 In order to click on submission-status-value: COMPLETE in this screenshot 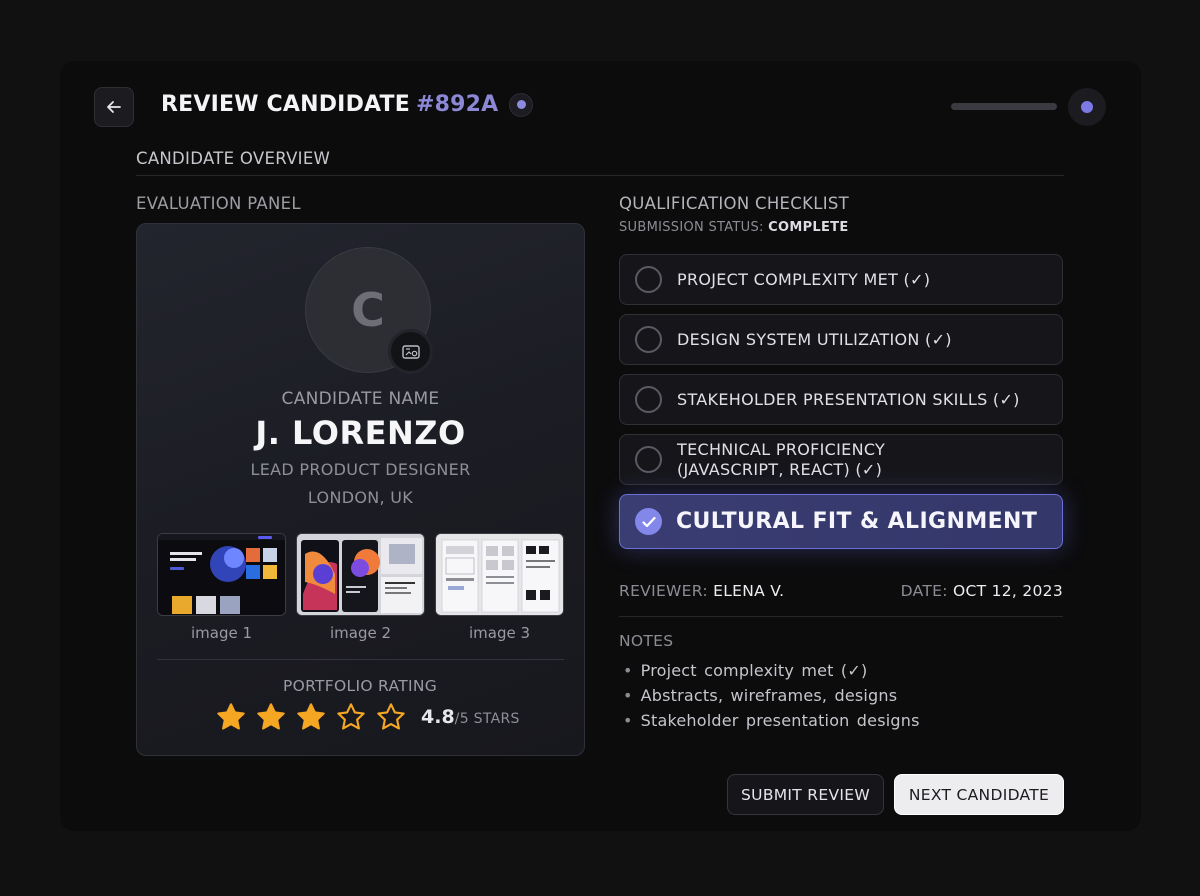, I will do `click(808, 227)`.